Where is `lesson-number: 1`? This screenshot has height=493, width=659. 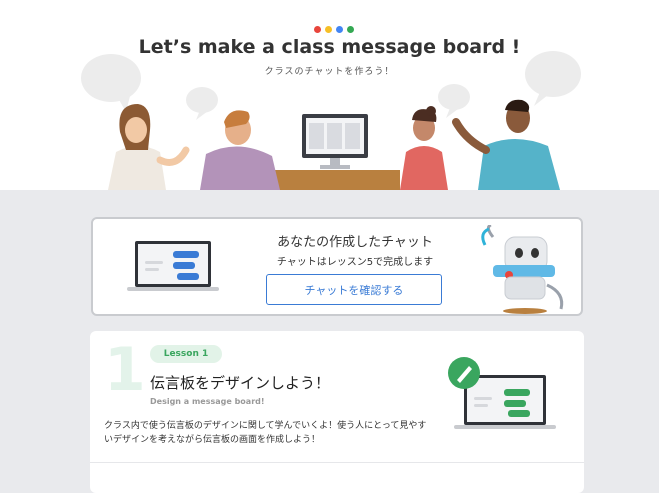
lesson-number: 1 is located at coordinates (125, 370).